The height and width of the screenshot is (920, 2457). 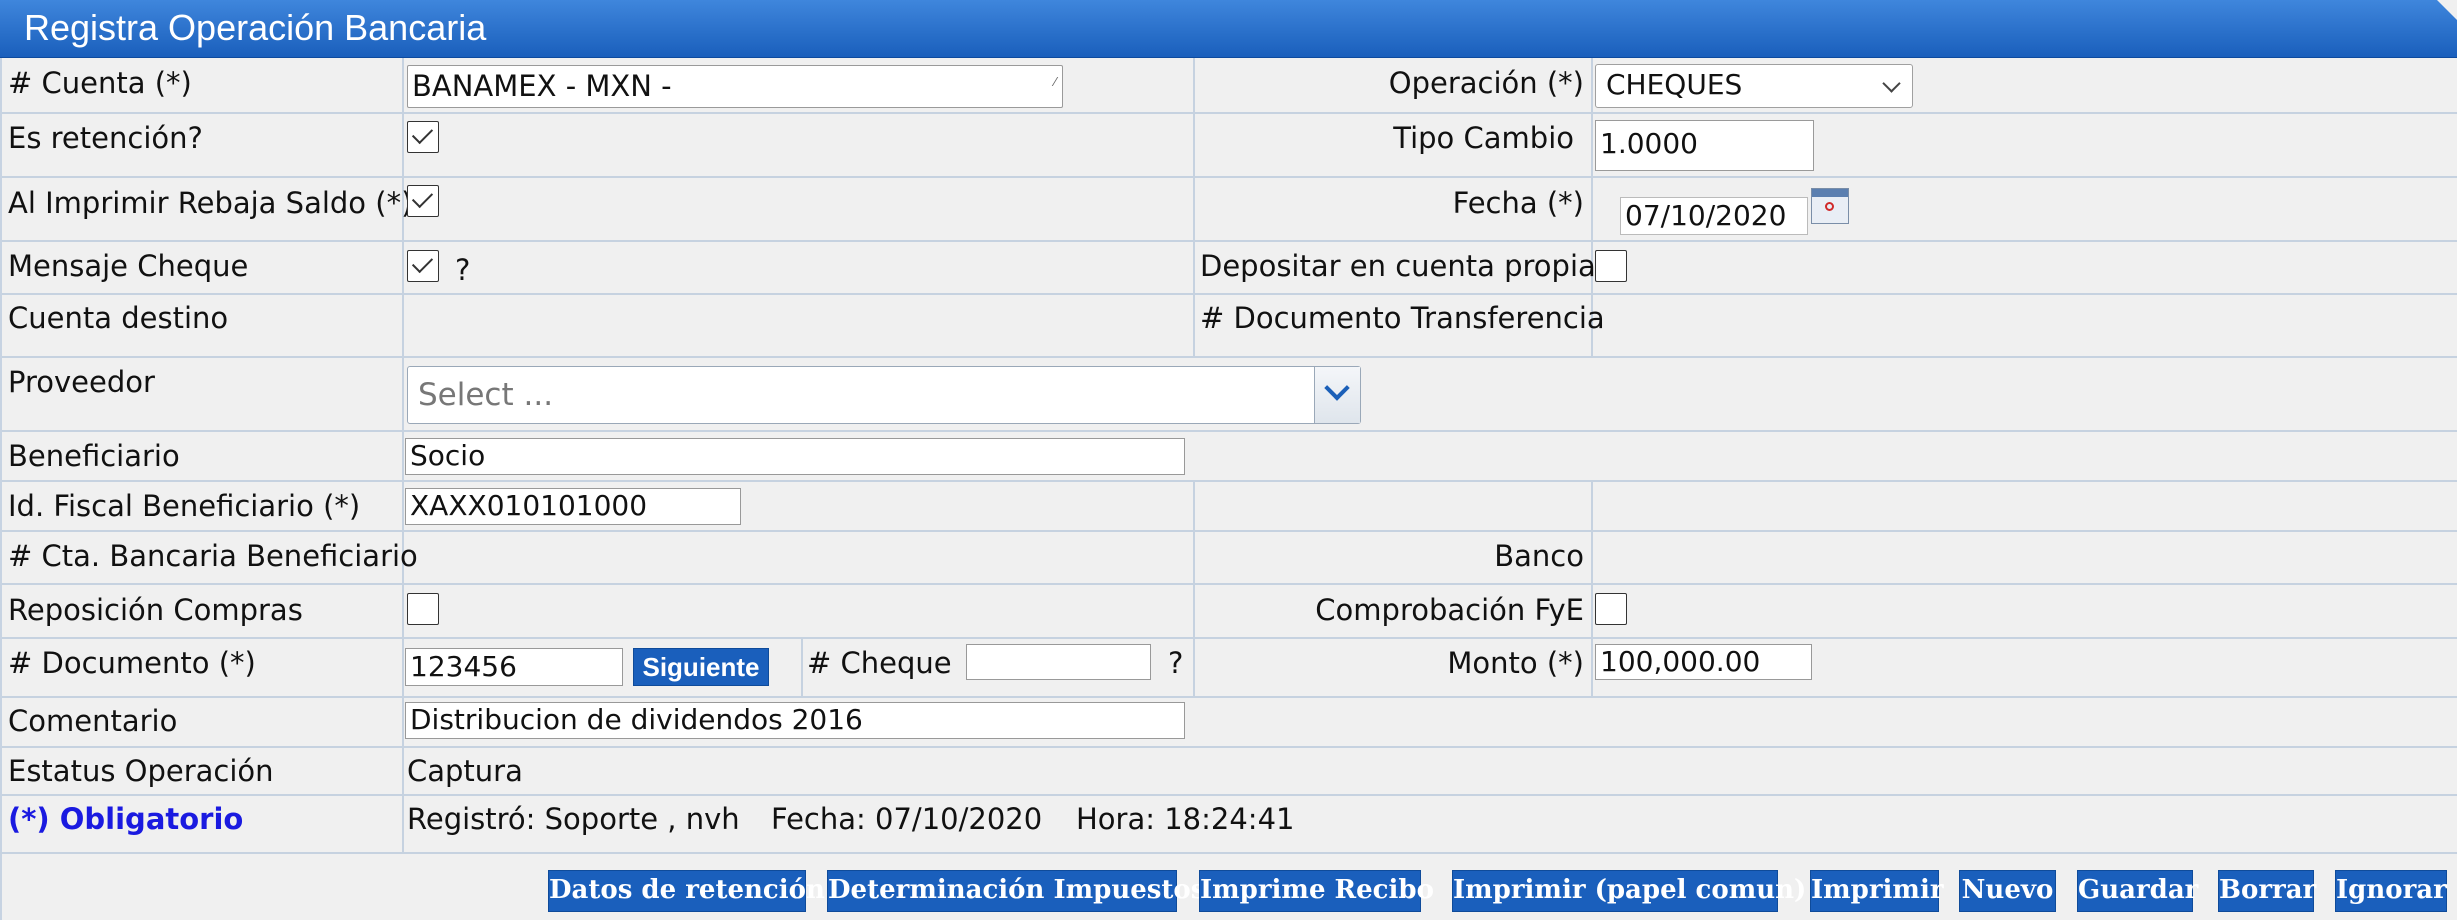 I want to click on operacion-select: CHEQUES, so click(x=1754, y=86).